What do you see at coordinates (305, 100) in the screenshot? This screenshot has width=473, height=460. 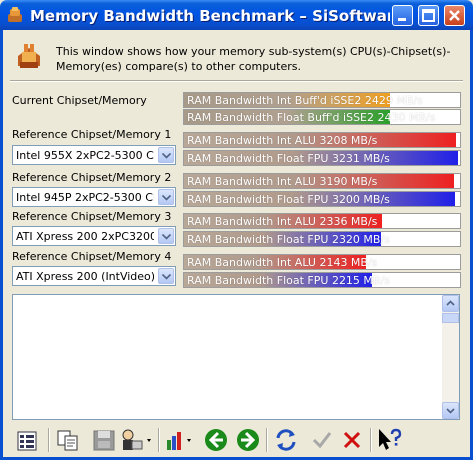 I see `current-int-bar-text: RAM Bandwidth Int Buff'd iSSE2 2429 MB/s` at bounding box center [305, 100].